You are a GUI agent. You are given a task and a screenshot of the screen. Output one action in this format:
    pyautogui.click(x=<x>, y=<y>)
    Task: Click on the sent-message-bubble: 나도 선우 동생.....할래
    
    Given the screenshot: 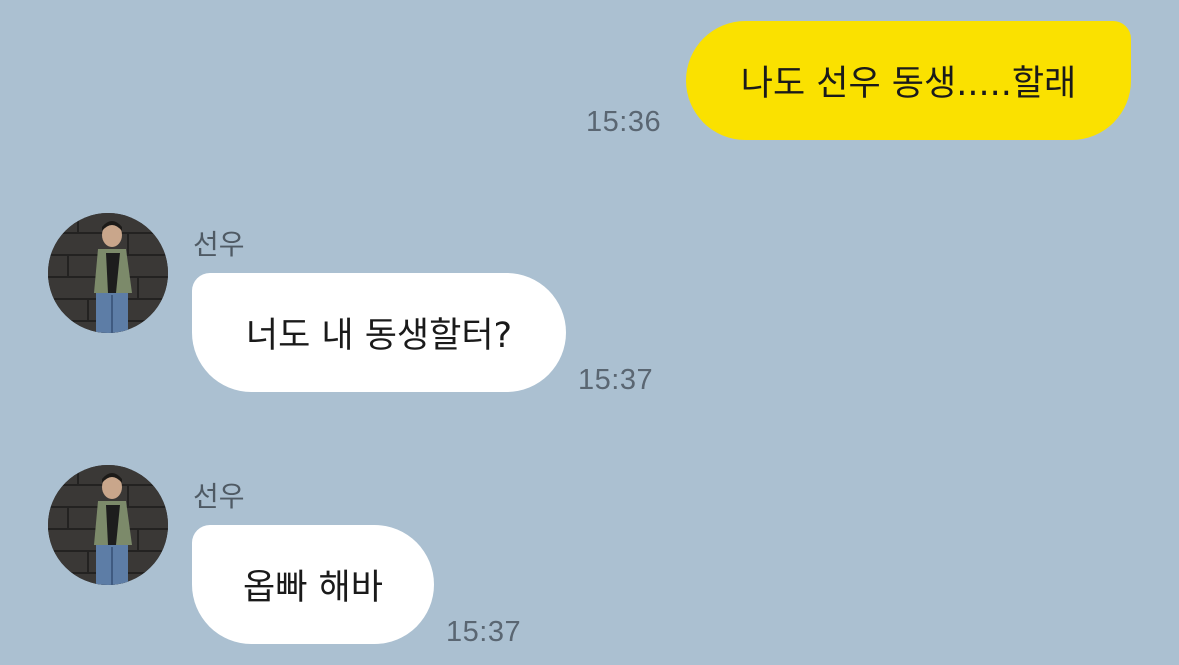 What is the action you would take?
    pyautogui.click(x=908, y=80)
    